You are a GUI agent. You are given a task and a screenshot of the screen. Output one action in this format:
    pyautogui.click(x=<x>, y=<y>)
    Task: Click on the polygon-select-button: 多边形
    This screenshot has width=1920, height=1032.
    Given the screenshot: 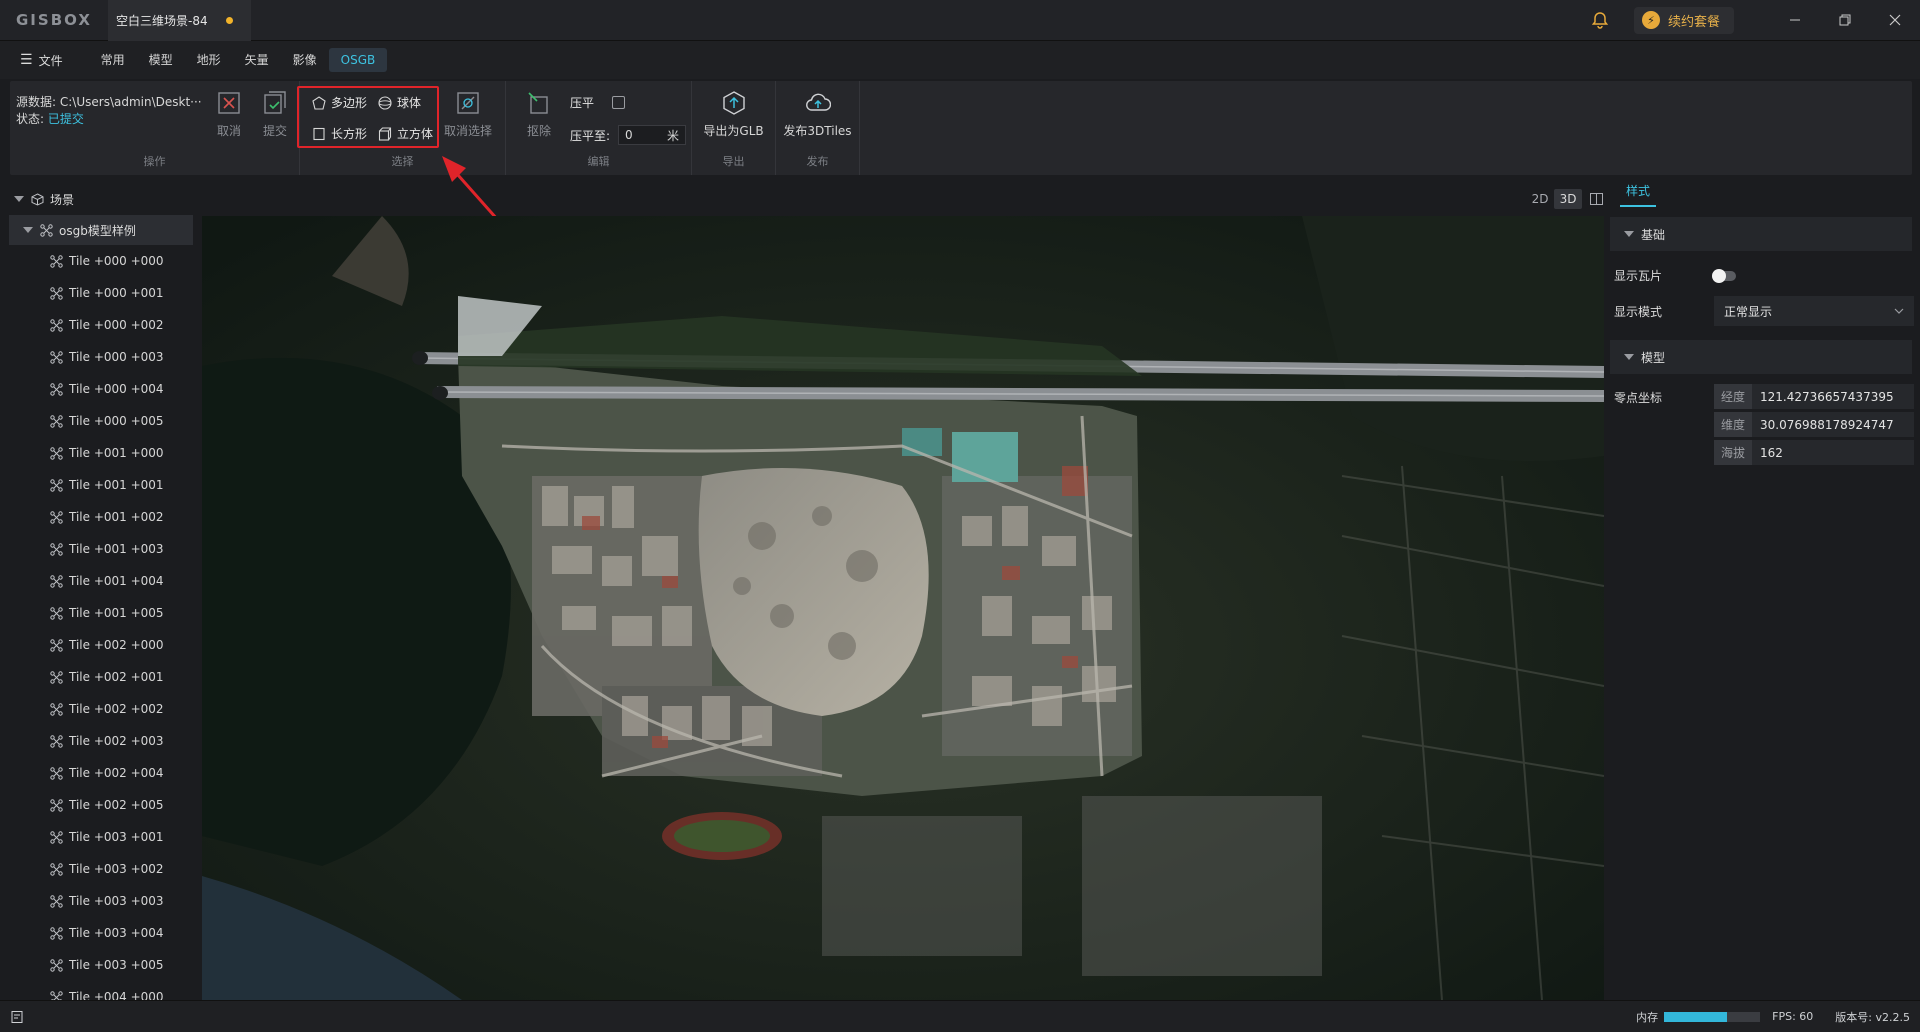 What is the action you would take?
    pyautogui.click(x=345, y=102)
    